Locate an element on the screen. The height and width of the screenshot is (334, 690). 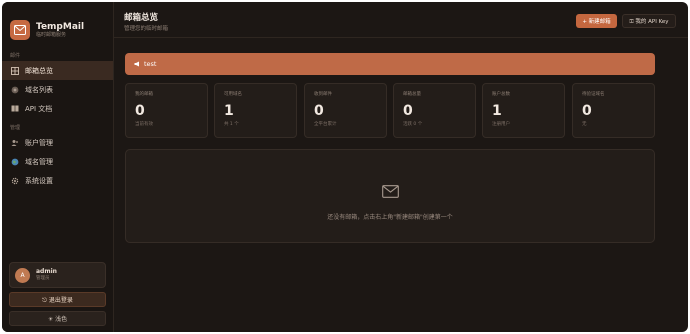
section-label-manage: 管理 is located at coordinates (15, 128).